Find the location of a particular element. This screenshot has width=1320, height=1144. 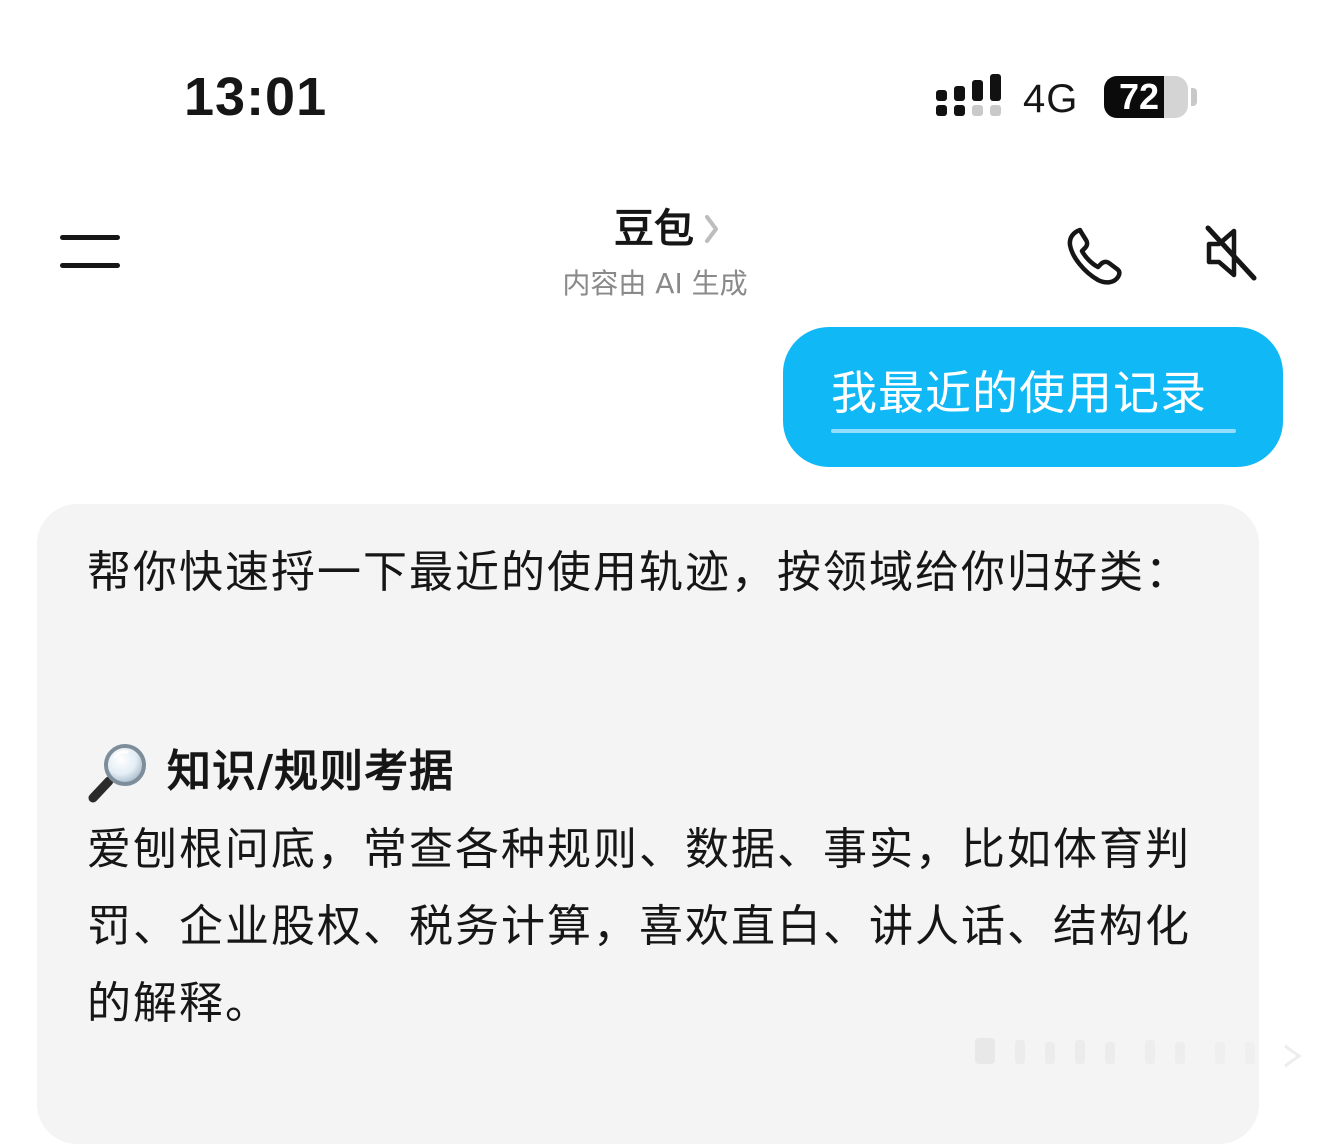

chat-title: 豆包 is located at coordinates (654, 229).